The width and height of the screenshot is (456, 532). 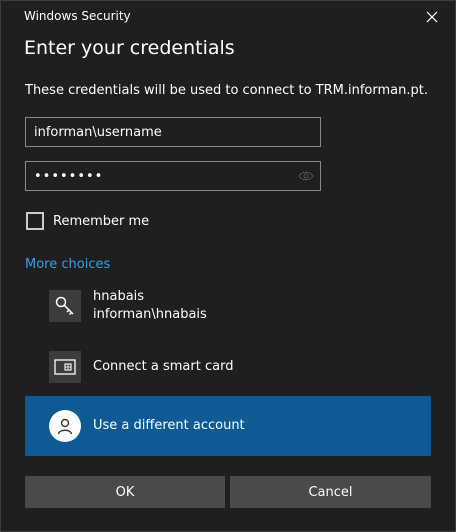 I want to click on user-icon, so click(x=65, y=426).